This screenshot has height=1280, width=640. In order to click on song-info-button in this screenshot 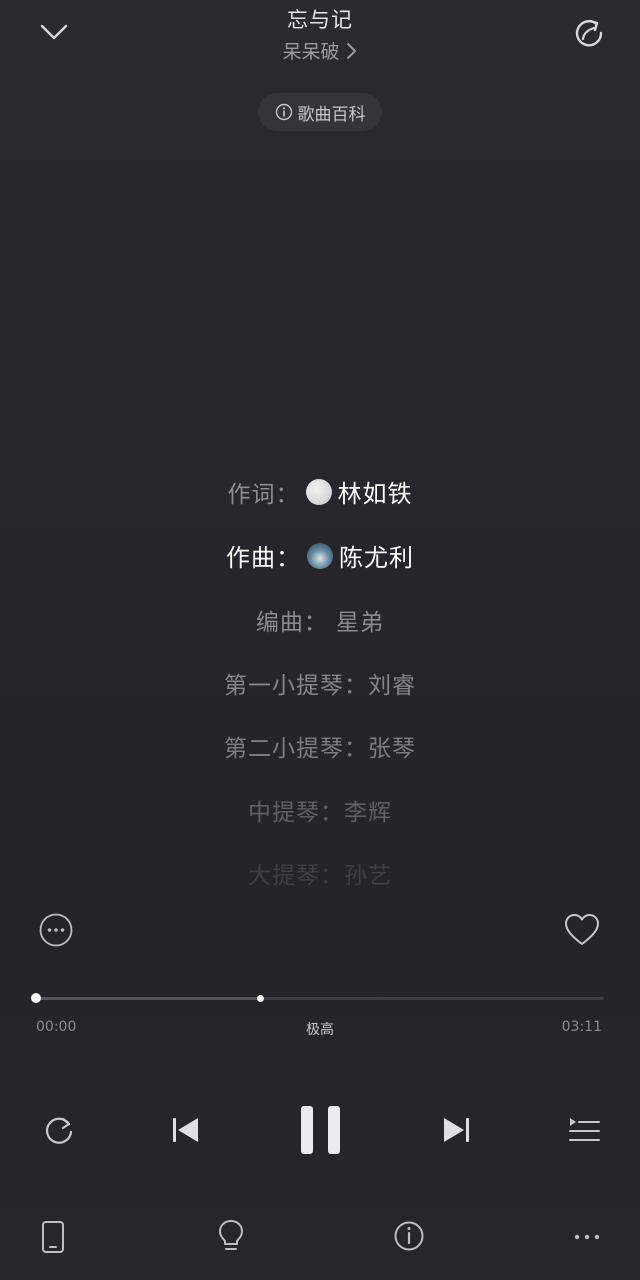, I will do `click(409, 1236)`.